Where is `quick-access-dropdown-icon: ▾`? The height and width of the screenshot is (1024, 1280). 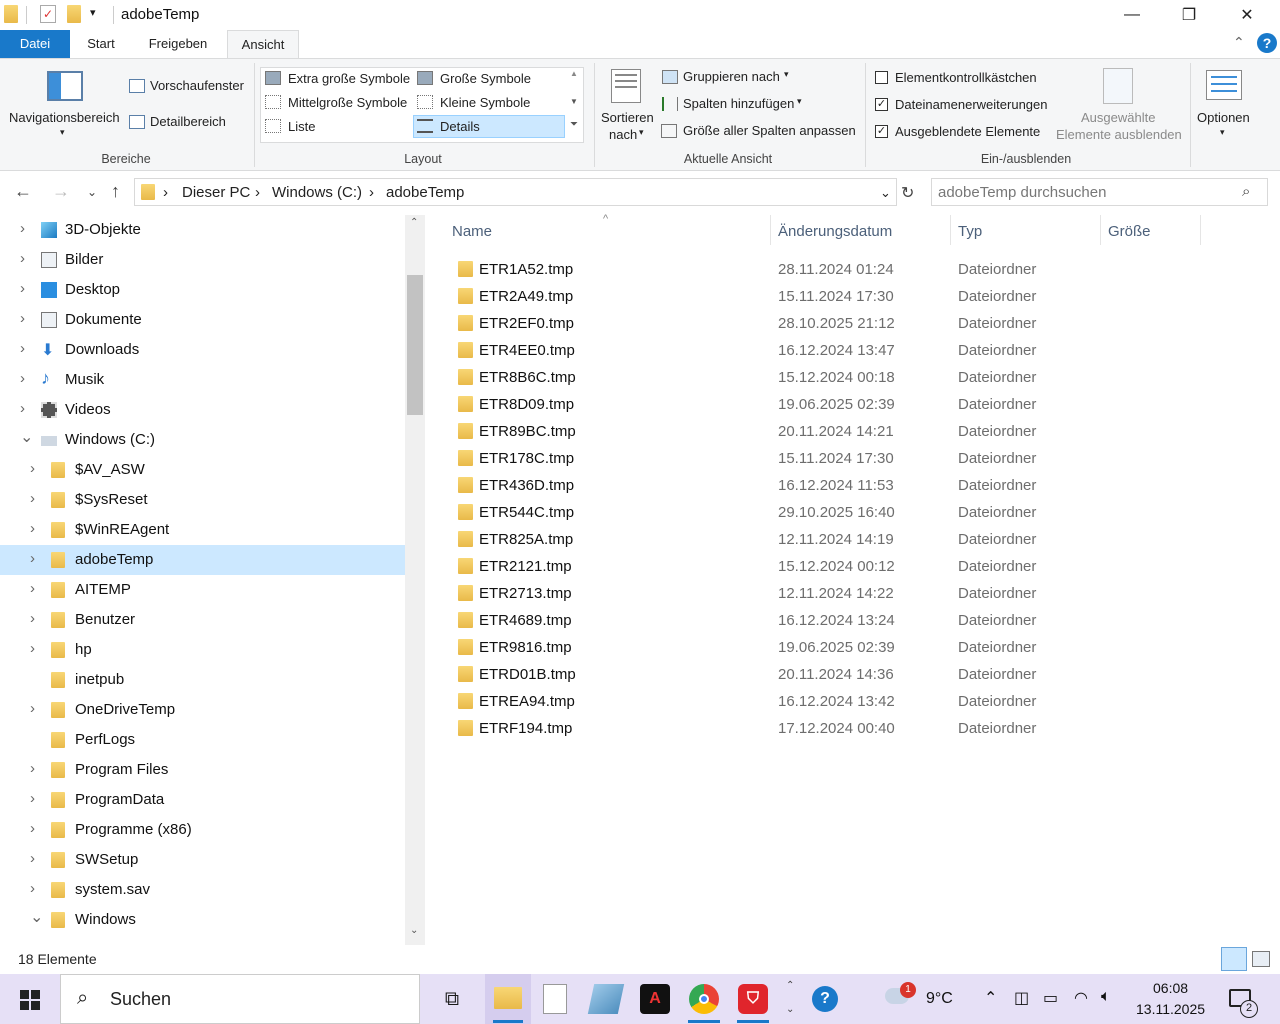
quick-access-dropdown-icon: ▾ is located at coordinates (93, 12).